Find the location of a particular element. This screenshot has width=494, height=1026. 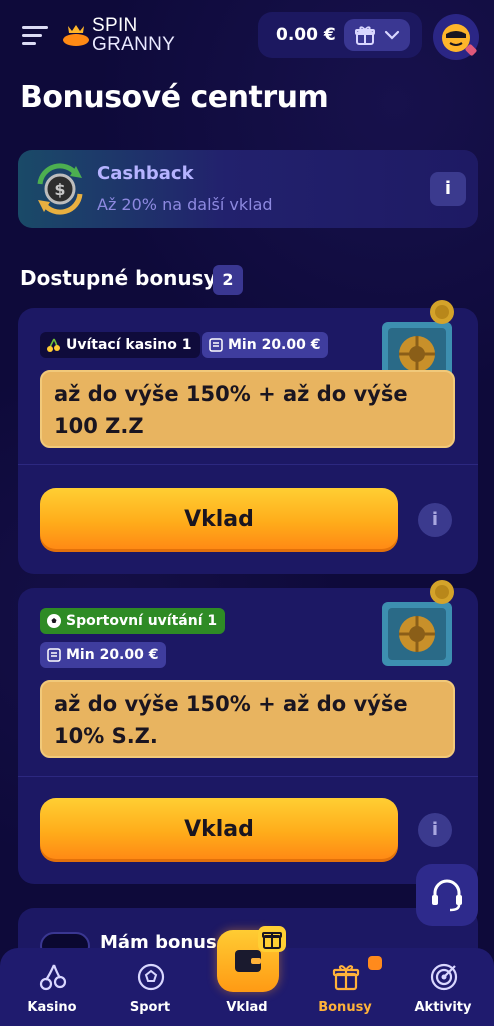

bonus-offer-text: až do výše 150% + až do výše 100 Z.Z is located at coordinates (247, 409).